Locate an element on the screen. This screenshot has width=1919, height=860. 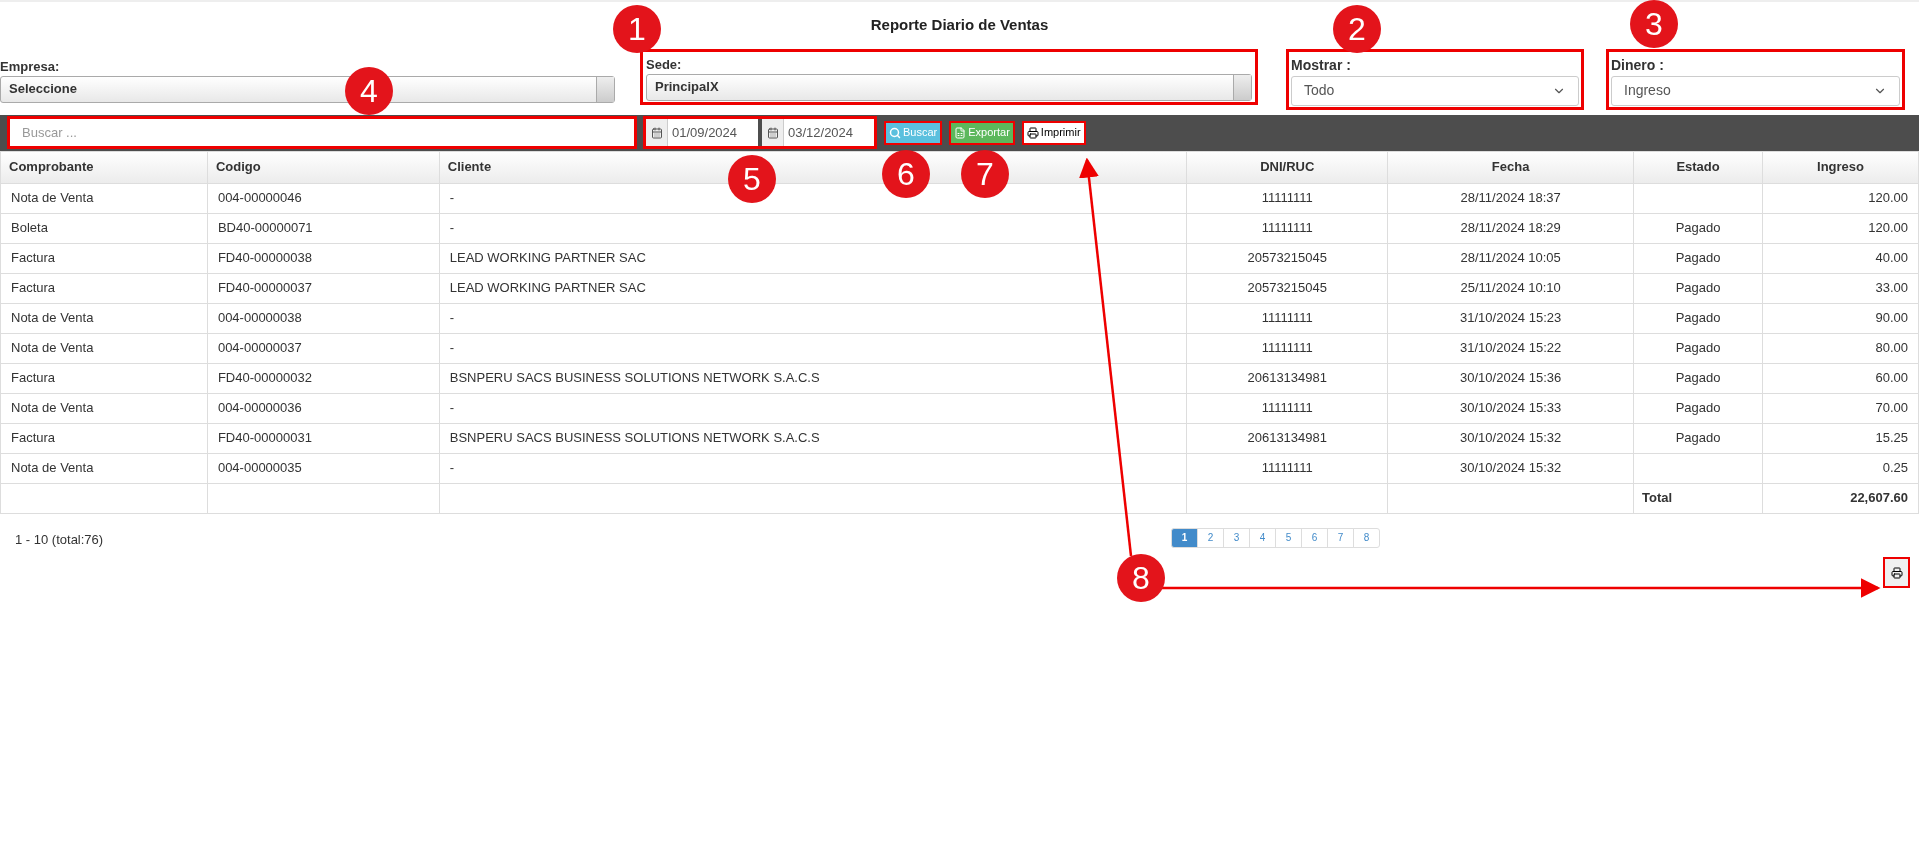
search-button: Buscar is located at coordinates (913, 132).